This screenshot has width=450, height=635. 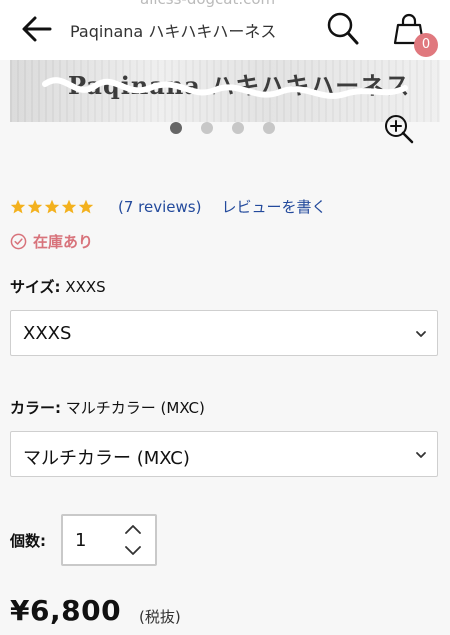 I want to click on stock-status: 在庫あり, so click(x=51, y=241).